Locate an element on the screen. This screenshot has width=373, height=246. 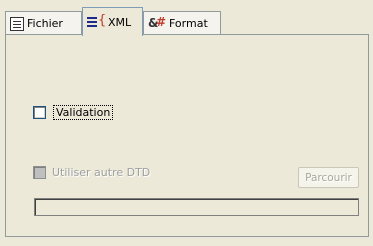
tab-format: & # Format is located at coordinates (182, 23).